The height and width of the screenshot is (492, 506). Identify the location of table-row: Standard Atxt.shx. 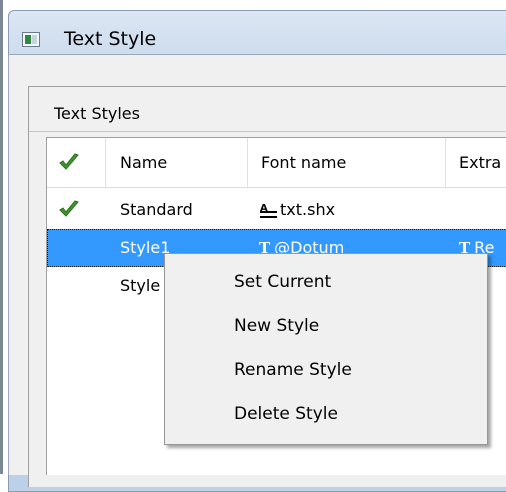
(276, 210).